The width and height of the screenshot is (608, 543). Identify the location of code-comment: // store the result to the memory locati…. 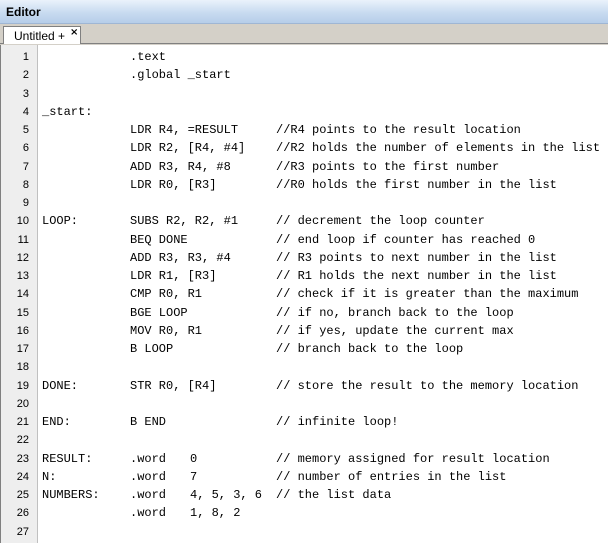
(427, 386).